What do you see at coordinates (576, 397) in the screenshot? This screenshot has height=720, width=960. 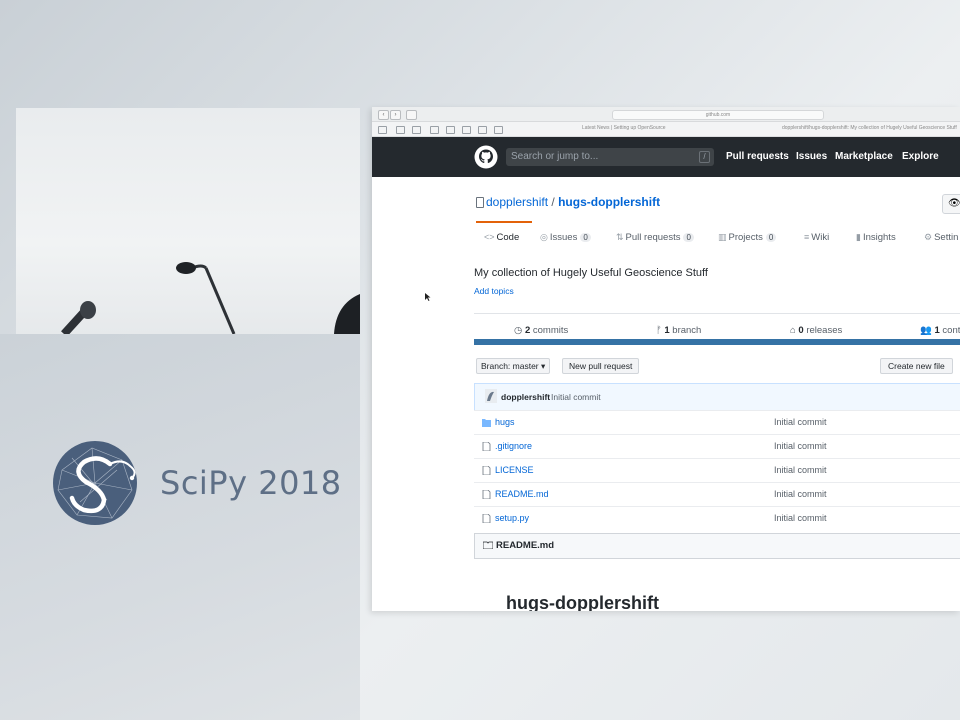 I see `commit-message: Initial commit` at bounding box center [576, 397].